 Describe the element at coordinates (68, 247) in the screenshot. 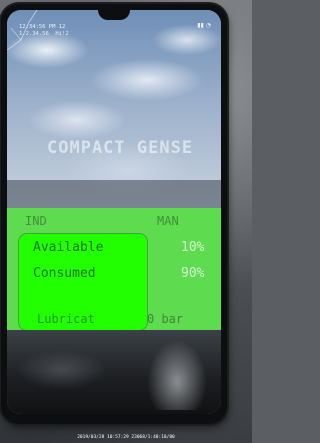

I see `row-label-available: Available` at that location.